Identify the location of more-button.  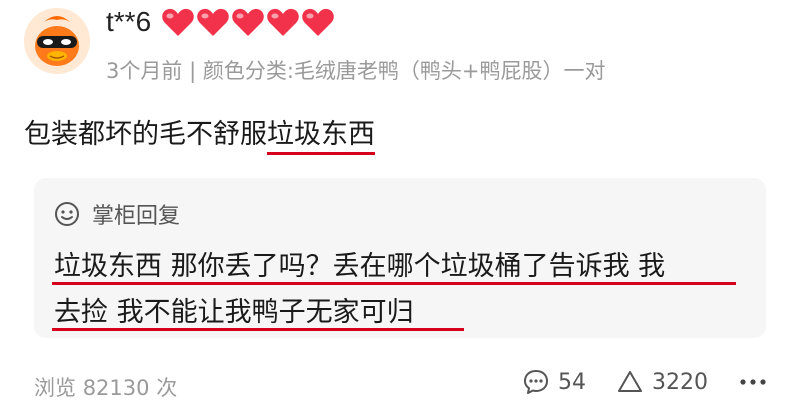
(757, 382).